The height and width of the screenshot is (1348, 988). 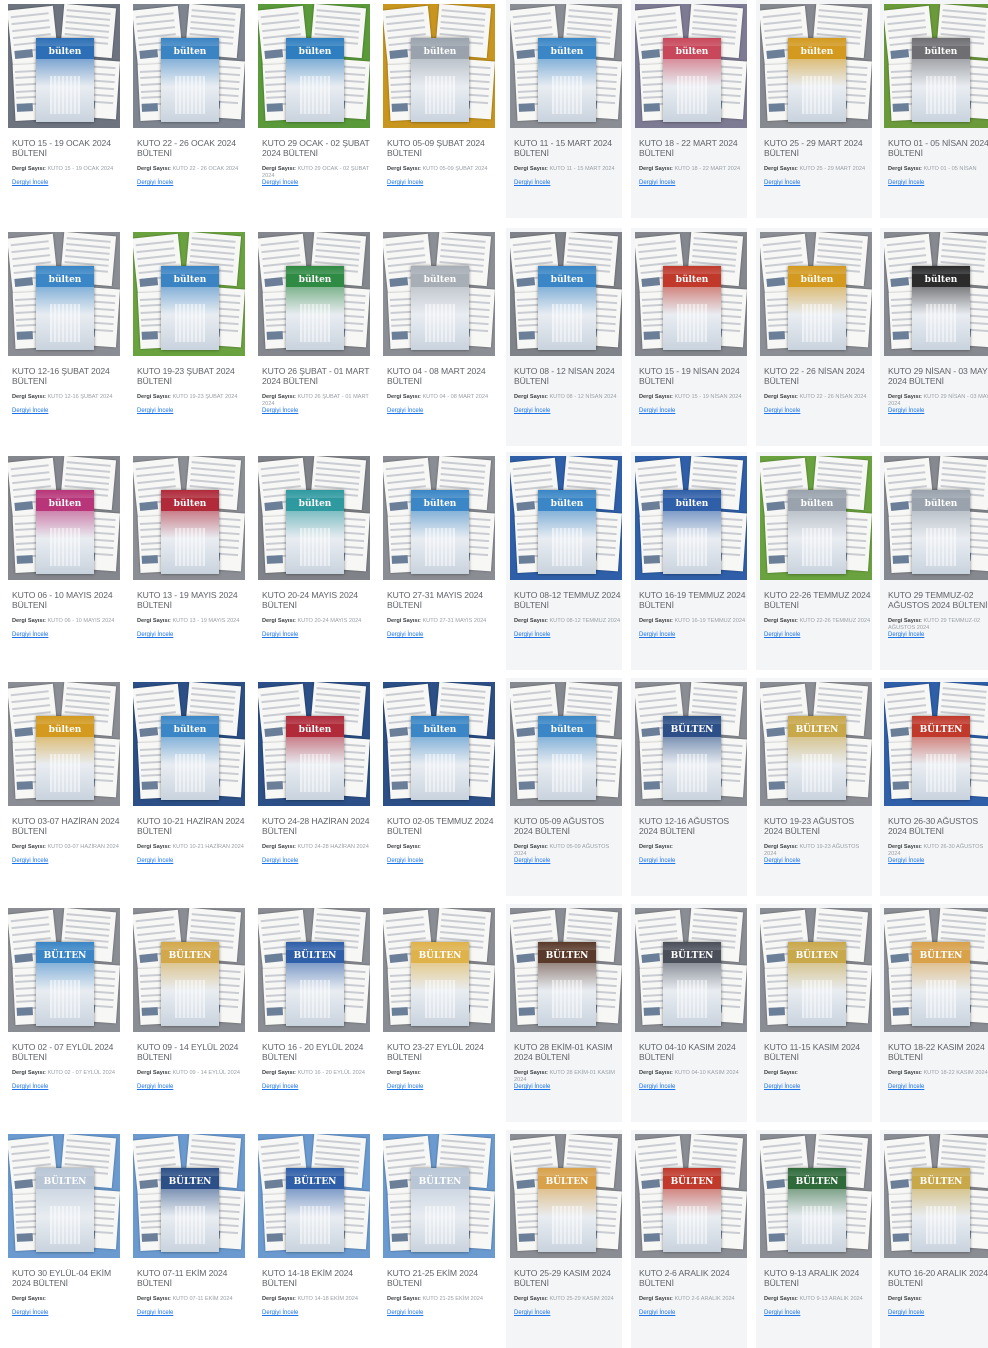 What do you see at coordinates (938, 1052) in the screenshot?
I see `bulletin-title: KUTO 18-22 KASIM 2024 BÜLTENİ` at bounding box center [938, 1052].